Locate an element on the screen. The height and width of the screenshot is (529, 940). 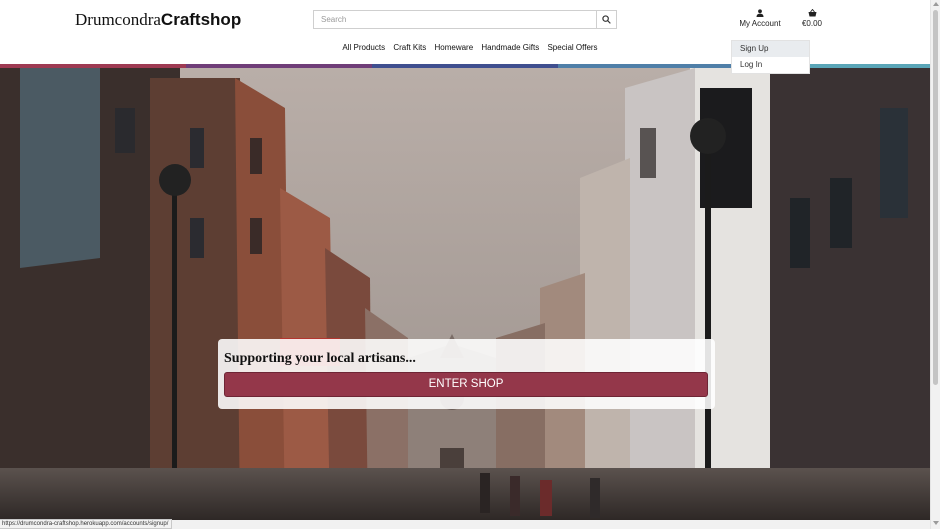
my-account-label: My Account is located at coordinates (760, 23).